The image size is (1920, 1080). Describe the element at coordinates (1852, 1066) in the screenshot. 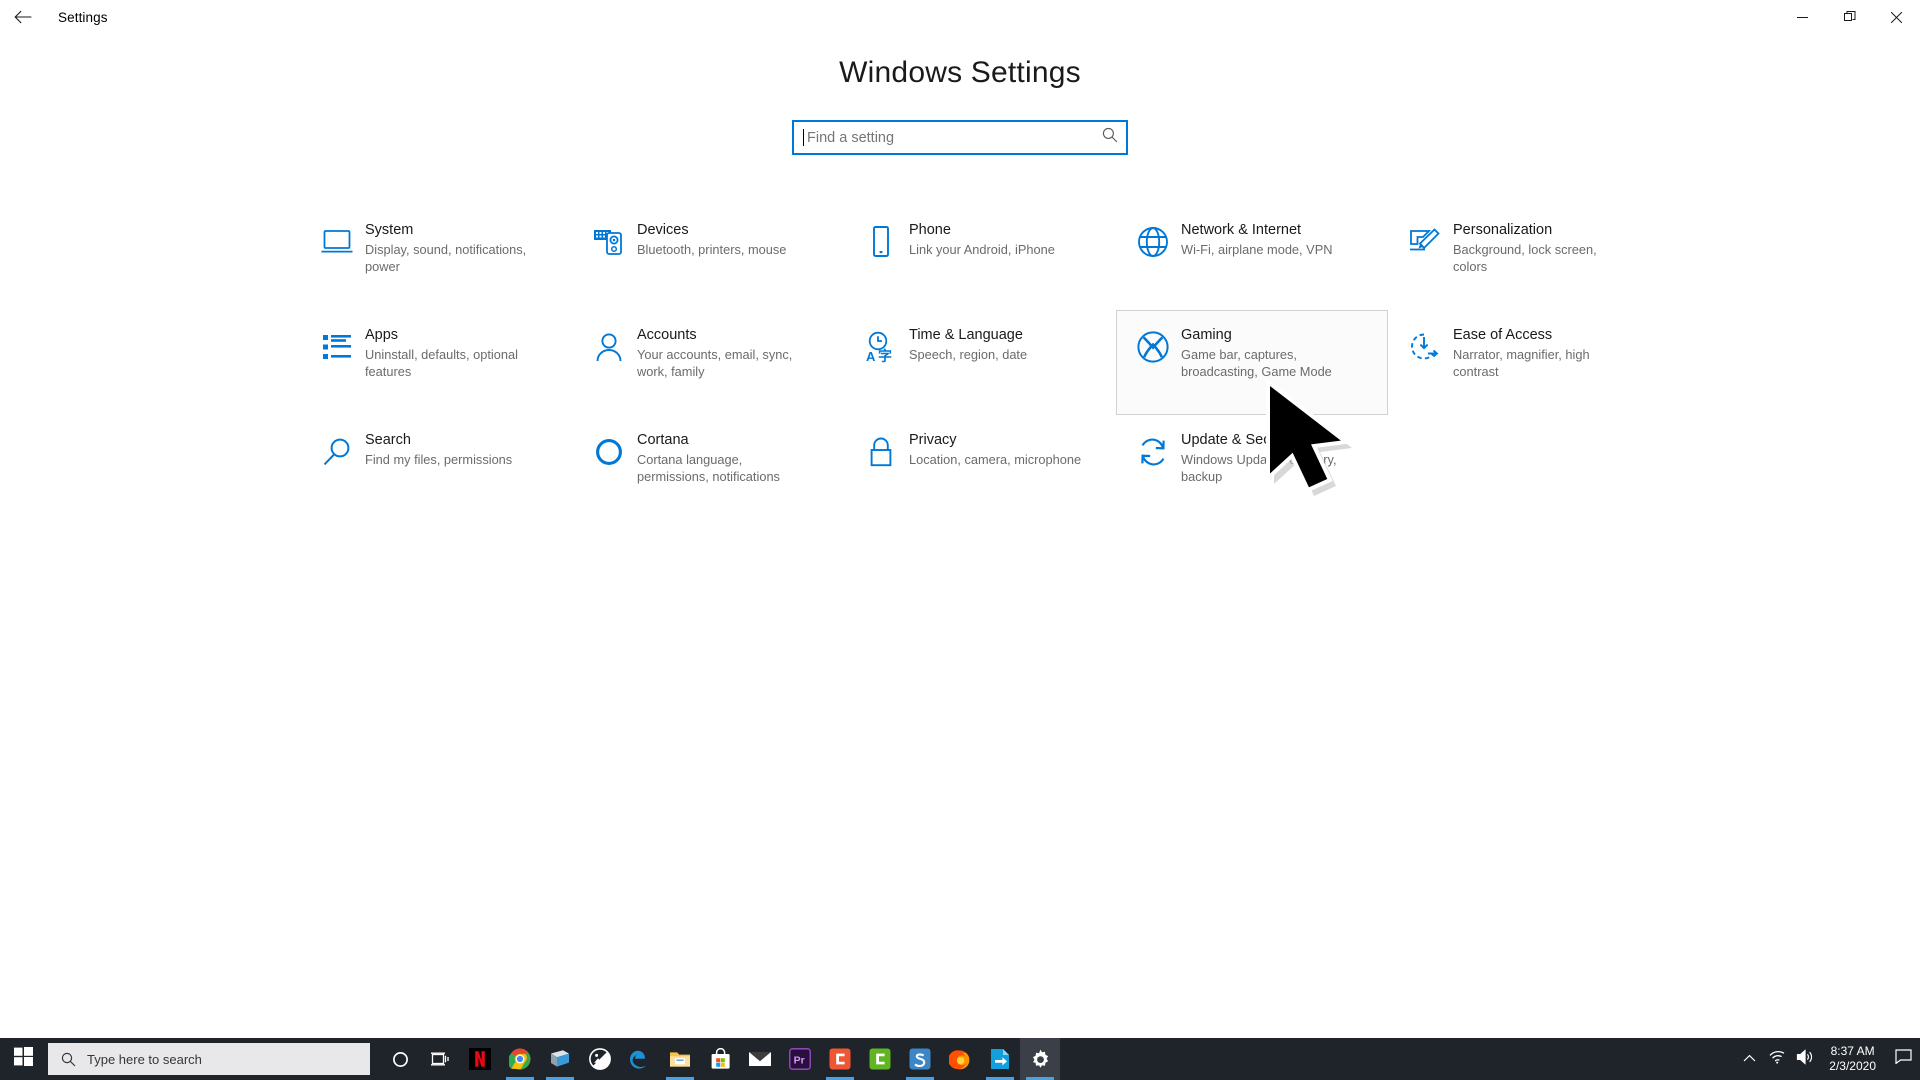

I see `clock-date: 2/3/2020` at that location.